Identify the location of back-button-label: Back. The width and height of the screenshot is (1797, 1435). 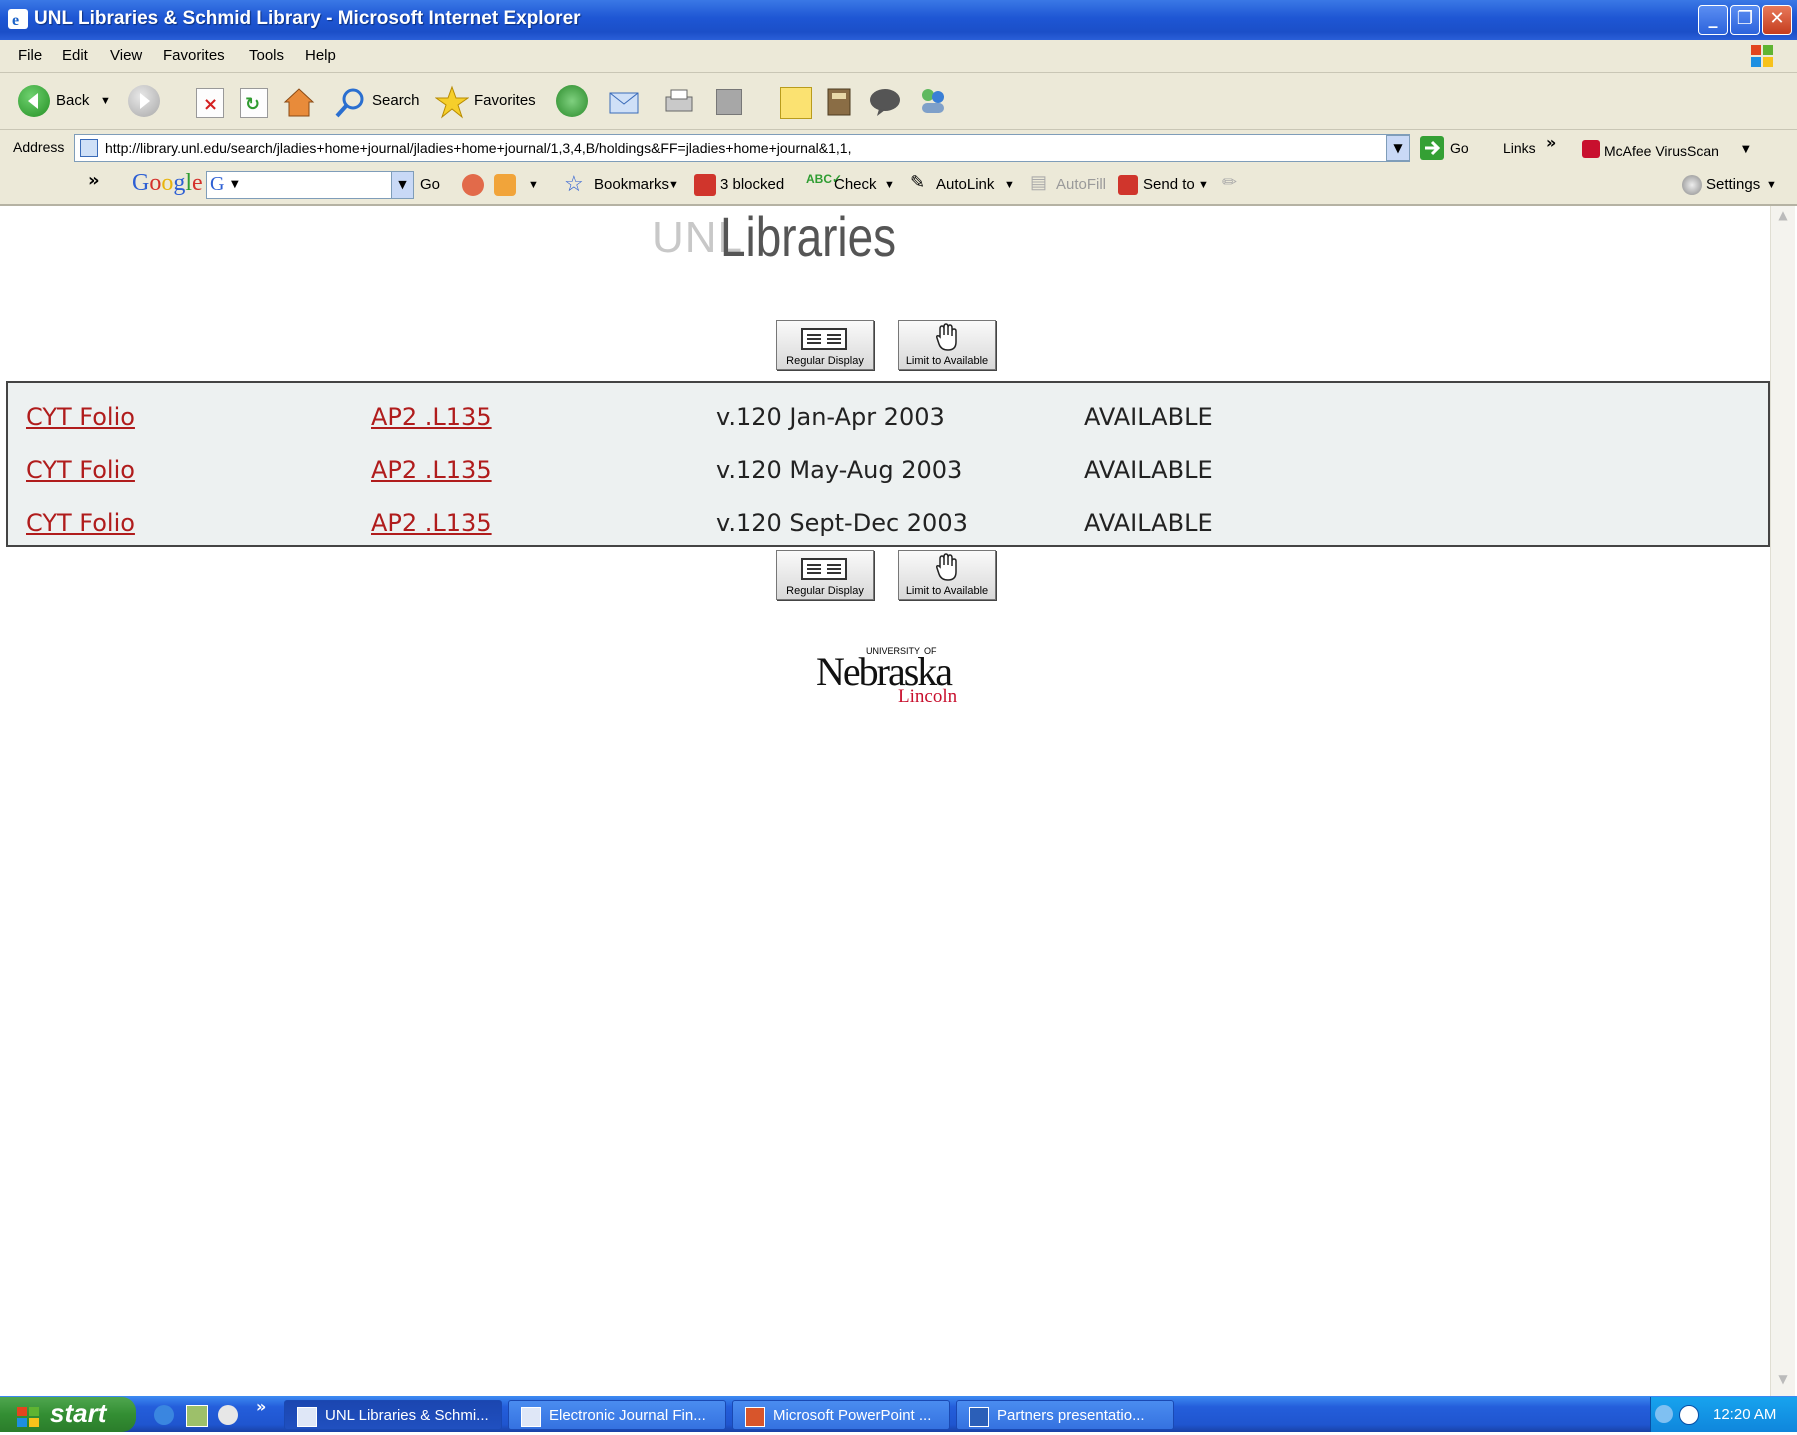
(72, 100).